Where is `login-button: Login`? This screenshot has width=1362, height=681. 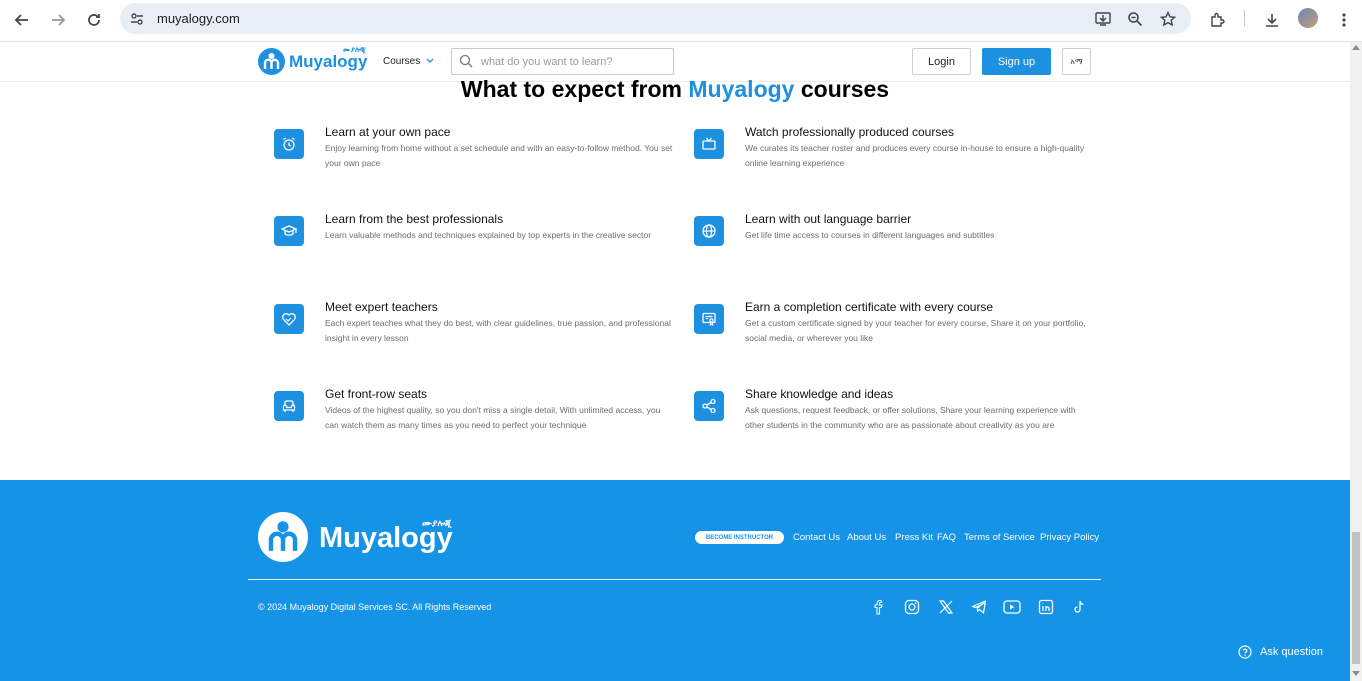 login-button: Login is located at coordinates (941, 61).